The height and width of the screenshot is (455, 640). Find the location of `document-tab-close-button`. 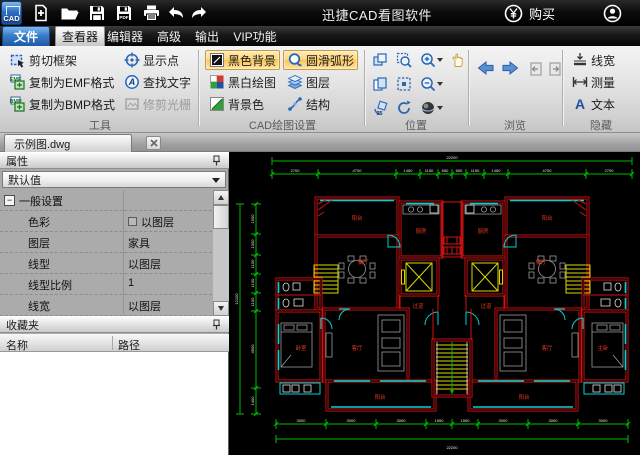

document-tab-close-button is located at coordinates (153, 143).